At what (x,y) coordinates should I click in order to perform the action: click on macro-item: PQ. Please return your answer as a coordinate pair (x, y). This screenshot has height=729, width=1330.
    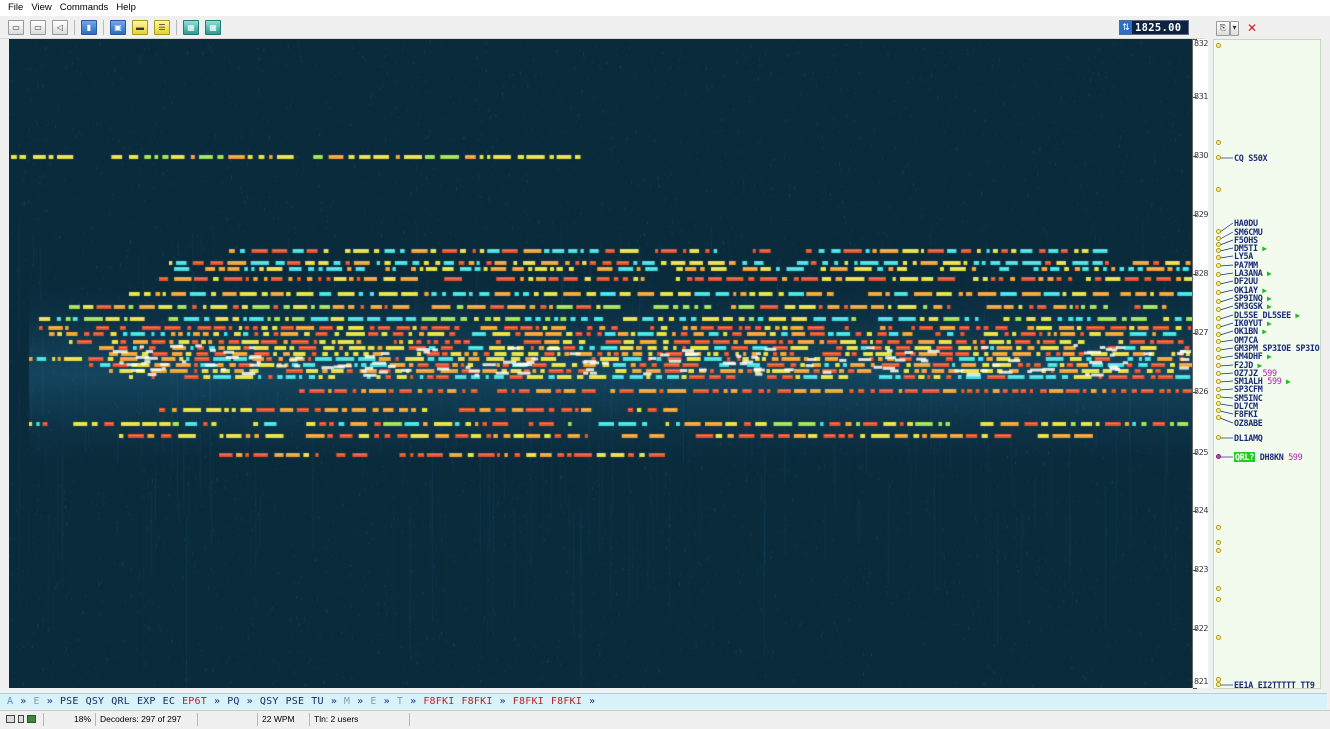
    Looking at the image, I should click on (233, 701).